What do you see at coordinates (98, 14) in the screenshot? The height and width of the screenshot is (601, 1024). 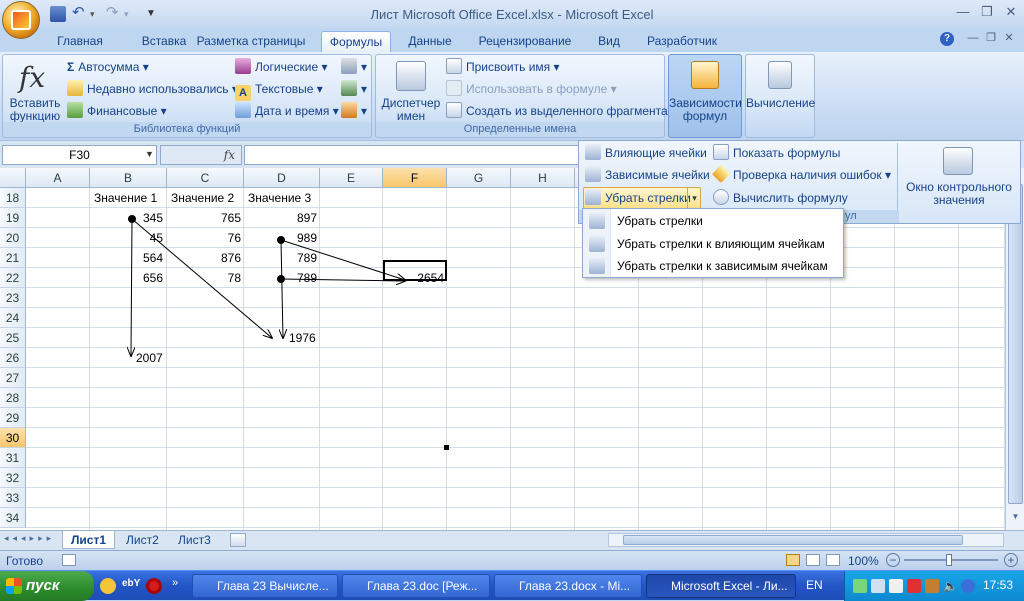 I see `undo-dropdown-icon: ▾` at bounding box center [98, 14].